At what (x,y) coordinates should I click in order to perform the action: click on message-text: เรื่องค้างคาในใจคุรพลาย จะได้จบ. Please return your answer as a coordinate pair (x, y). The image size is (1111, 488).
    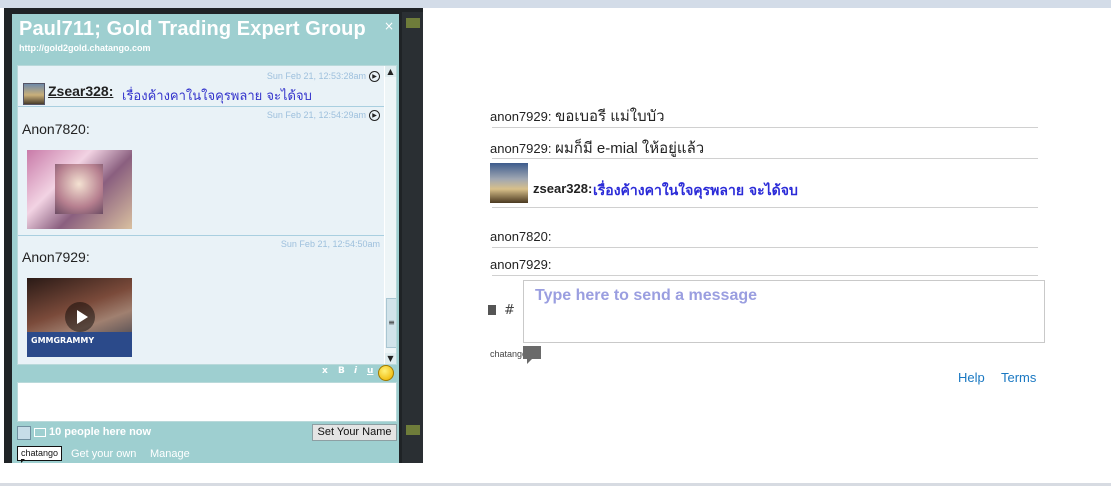
    Looking at the image, I should click on (217, 96).